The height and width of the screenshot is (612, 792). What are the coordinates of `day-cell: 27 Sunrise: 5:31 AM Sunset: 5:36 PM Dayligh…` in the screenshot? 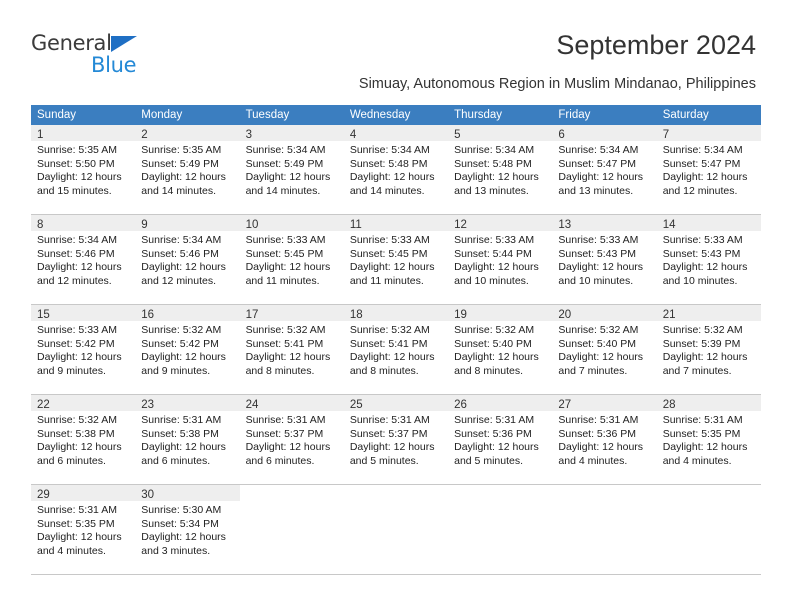 It's located at (604, 439).